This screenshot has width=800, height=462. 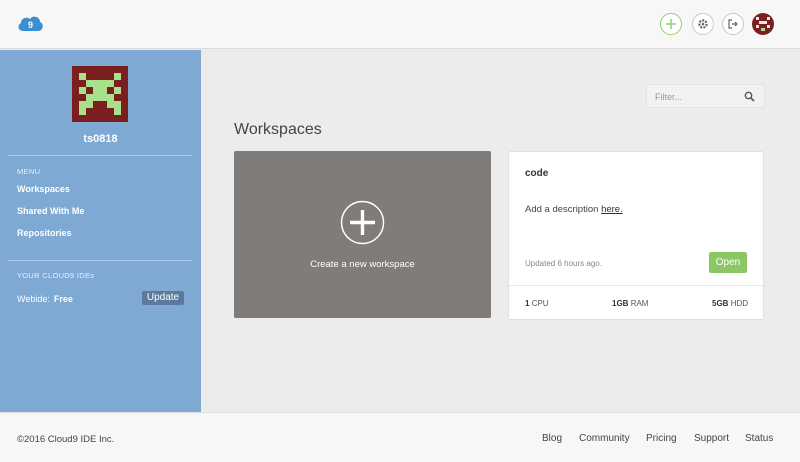 I want to click on open-workspace-button: Open, so click(x=728, y=262).